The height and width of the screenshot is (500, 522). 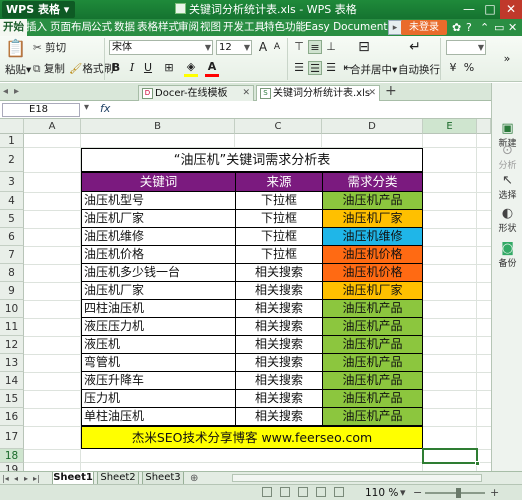 I want to click on column-header-b: B, so click(x=158, y=126).